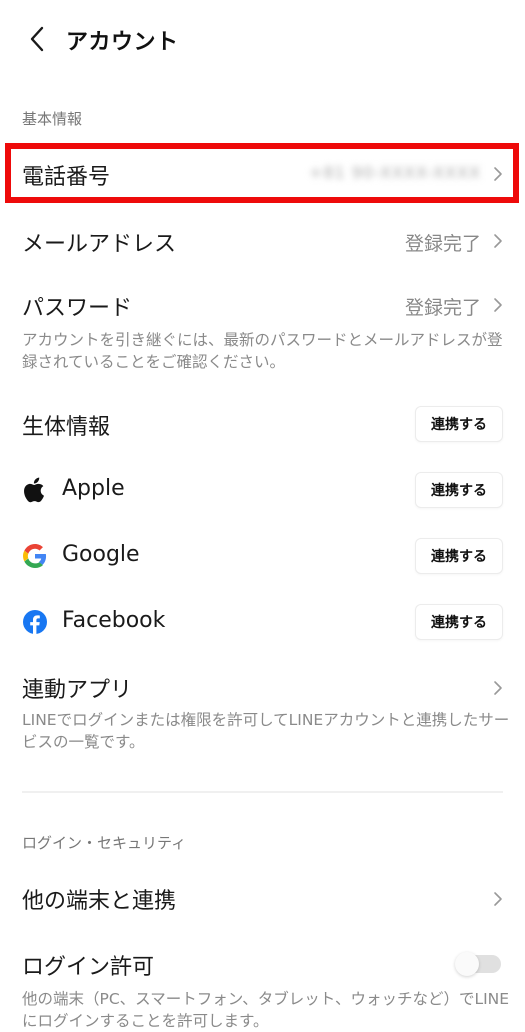 This screenshot has height=1032, width=525. I want to click on google-label: Google, so click(101, 554).